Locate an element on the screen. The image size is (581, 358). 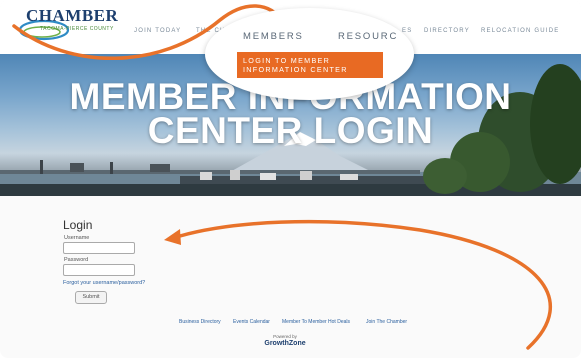
nav-join-today: JOIN TODAY is located at coordinates (157, 31).